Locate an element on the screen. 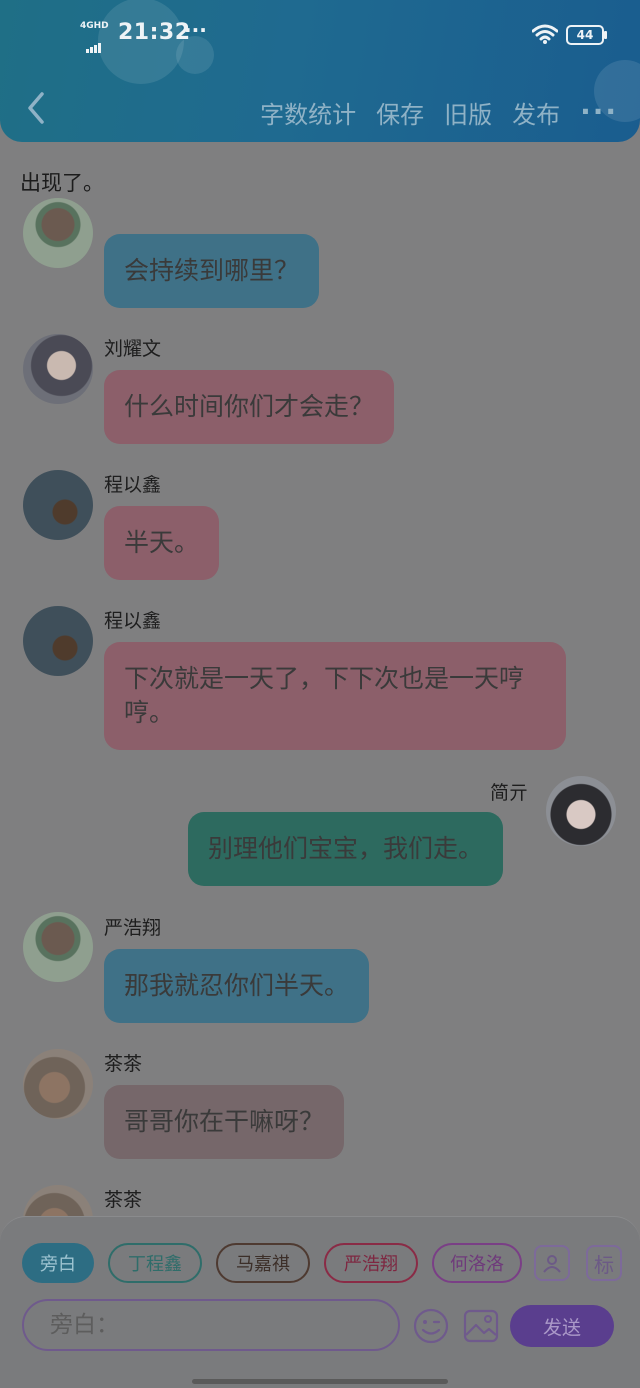 Image resolution: width=640 pixels, height=1388 pixels. emoji-button is located at coordinates (431, 1326).